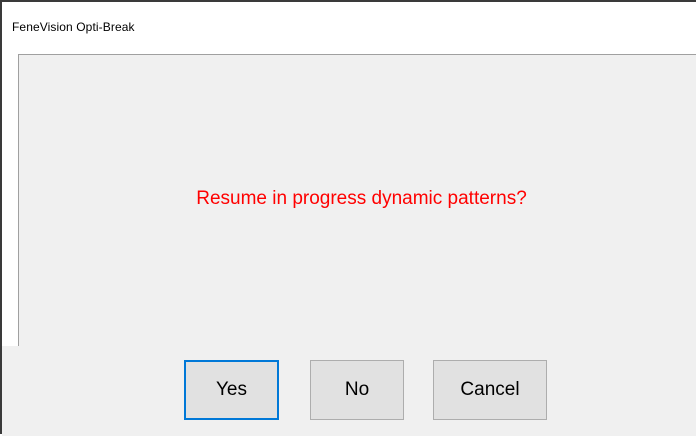 The image size is (696, 436). I want to click on no-button: No, so click(357, 390).